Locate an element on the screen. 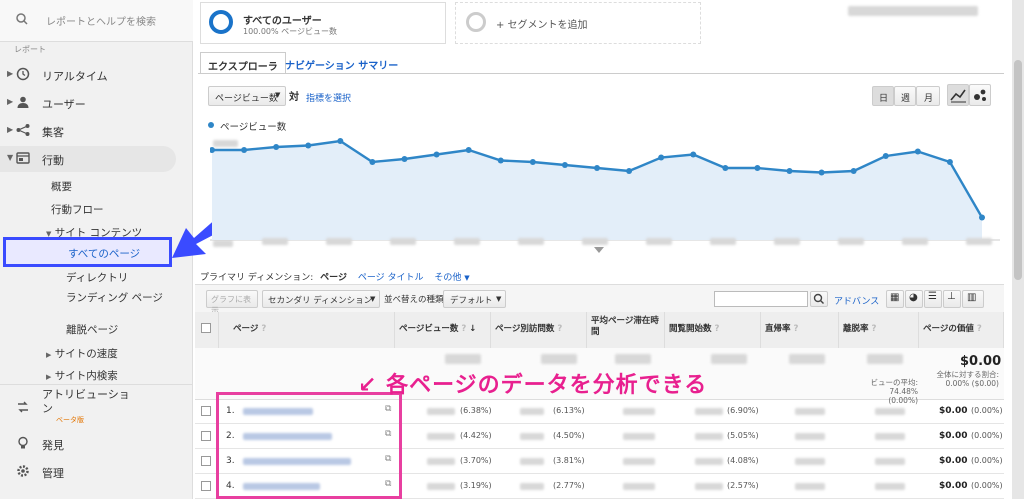  period-day-button: 日 is located at coordinates (883, 96).